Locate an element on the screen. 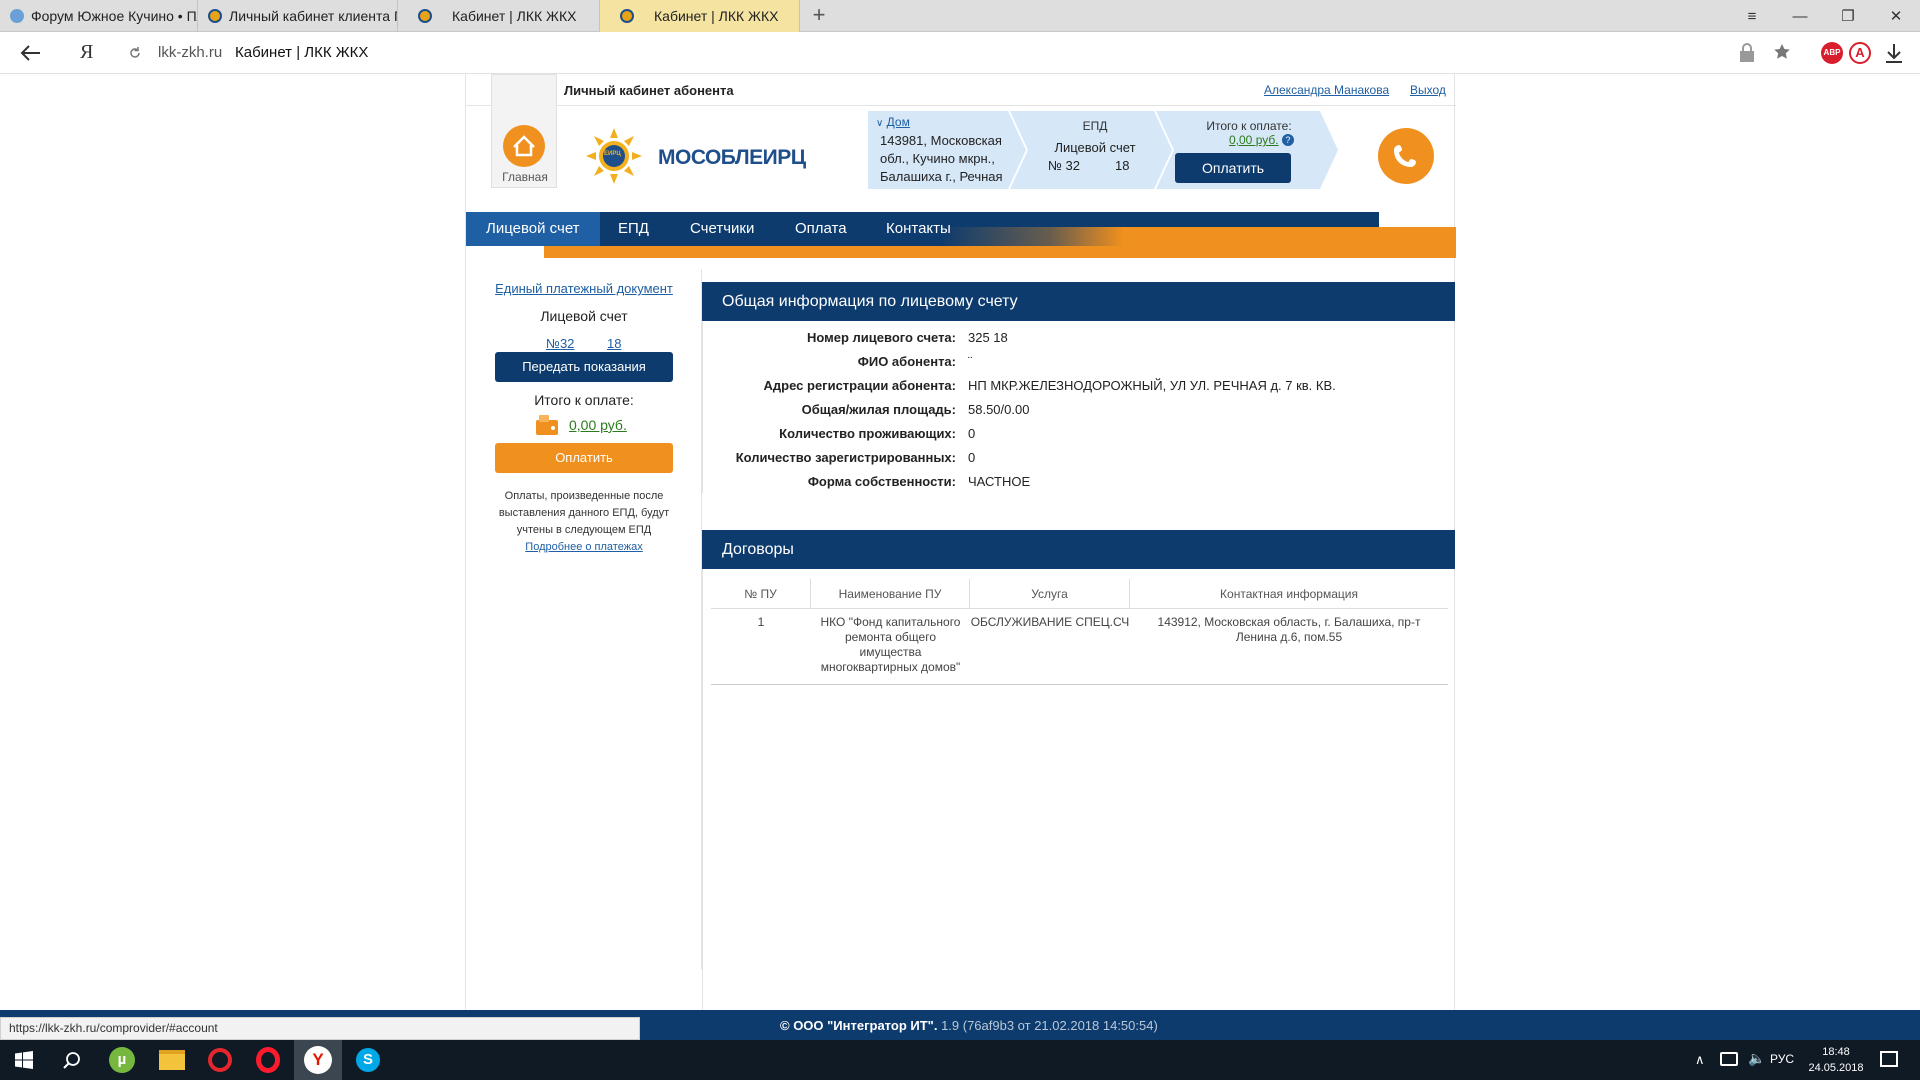 Image resolution: width=1920 pixels, height=1080 pixels. tray-chevron-up-icon: ∧ is located at coordinates (1700, 1060).